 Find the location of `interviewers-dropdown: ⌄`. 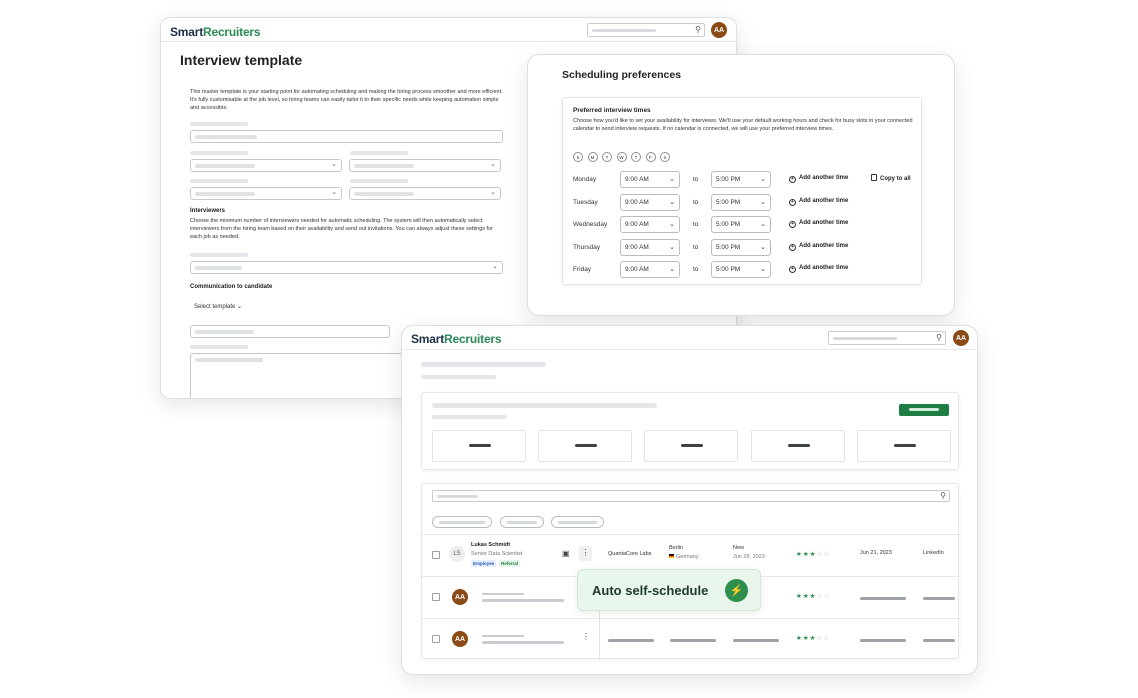

interviewers-dropdown: ⌄ is located at coordinates (346, 267).